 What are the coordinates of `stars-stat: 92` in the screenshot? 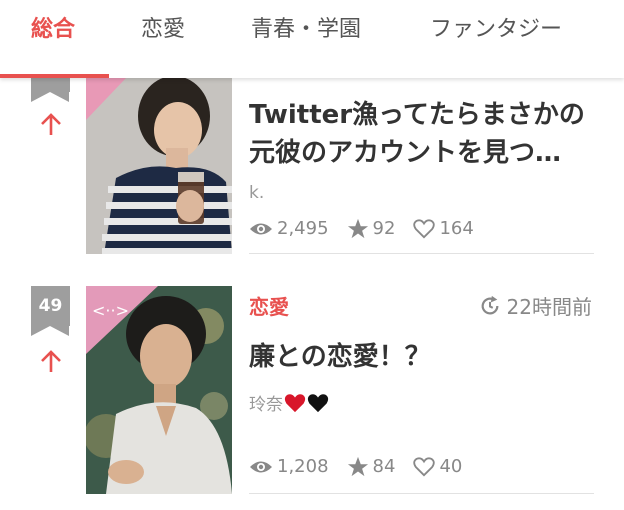 It's located at (371, 228).